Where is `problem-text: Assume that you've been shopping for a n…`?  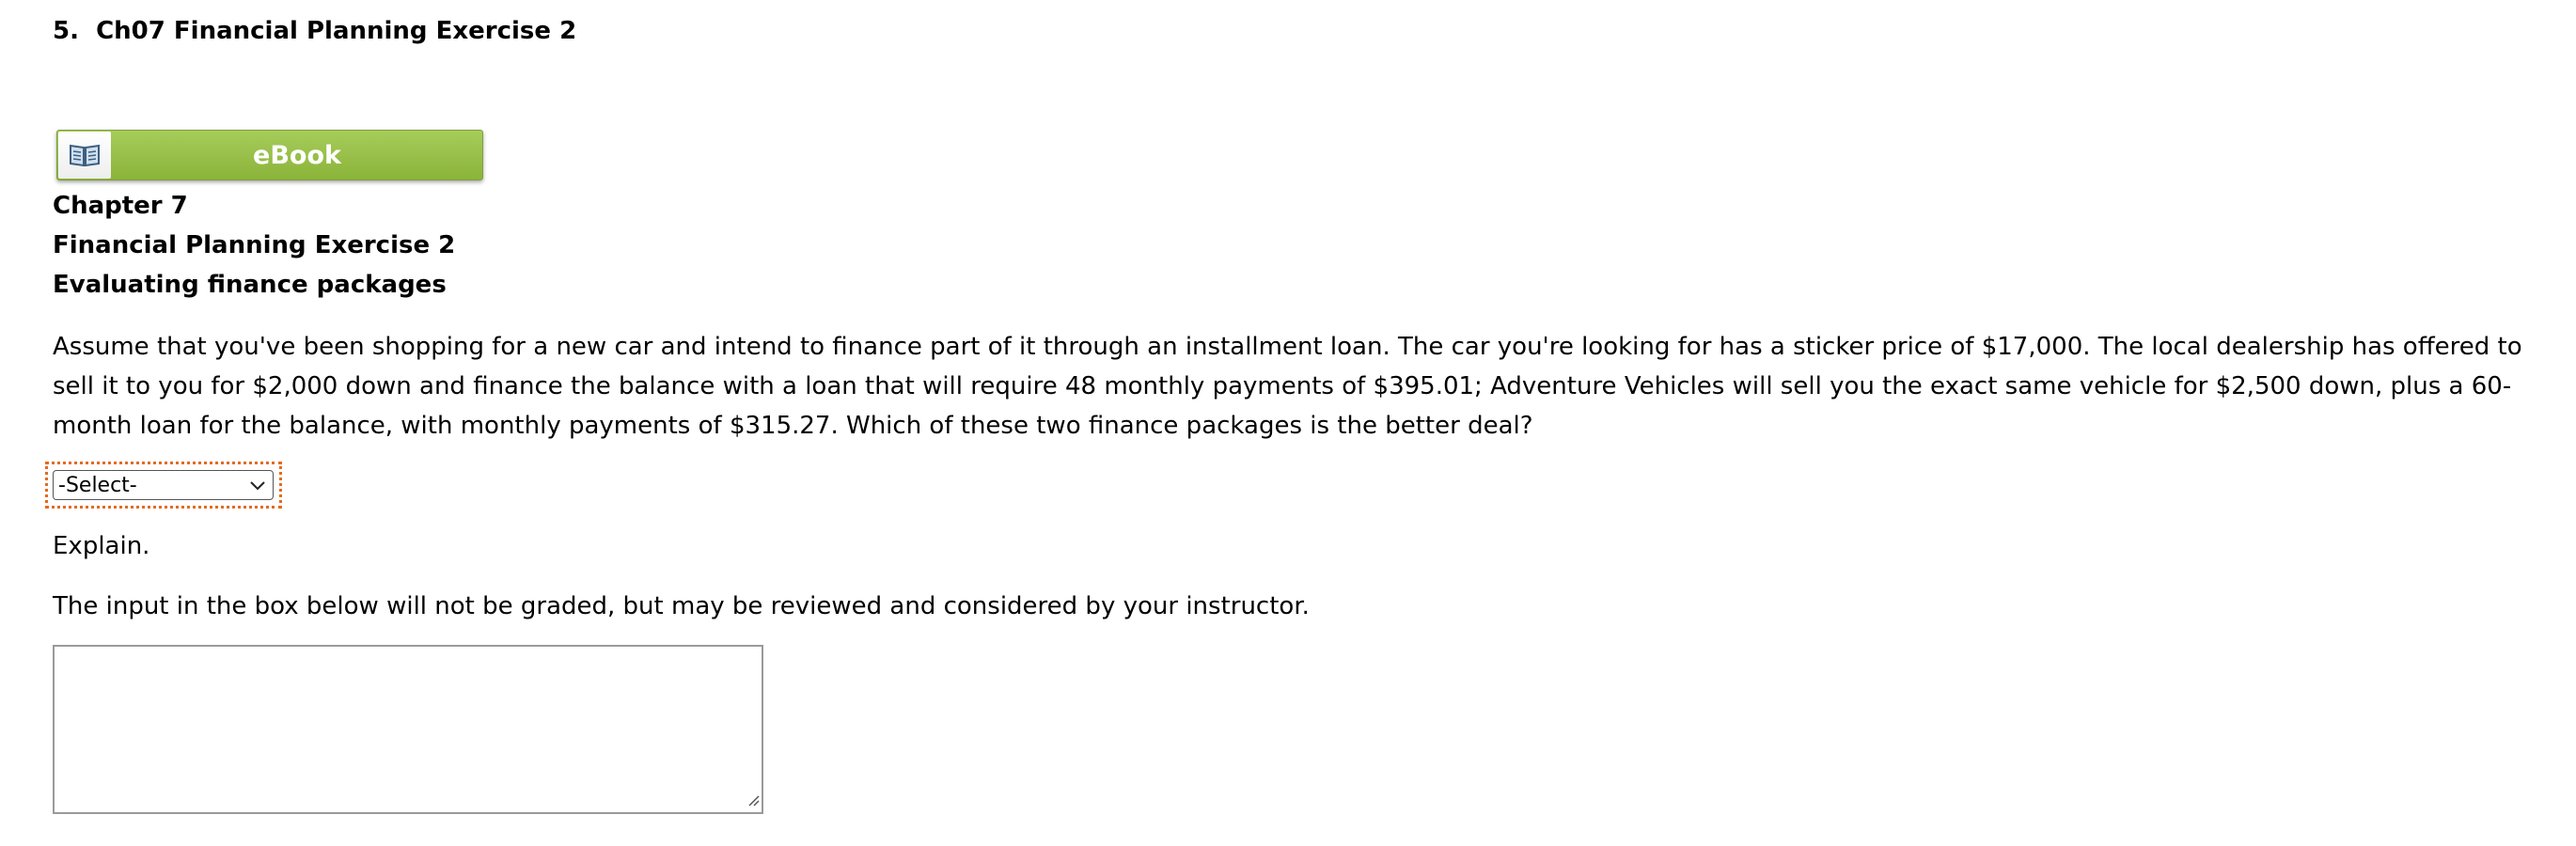 problem-text: Assume that you've been shopping for a n… is located at coordinates (1287, 386).